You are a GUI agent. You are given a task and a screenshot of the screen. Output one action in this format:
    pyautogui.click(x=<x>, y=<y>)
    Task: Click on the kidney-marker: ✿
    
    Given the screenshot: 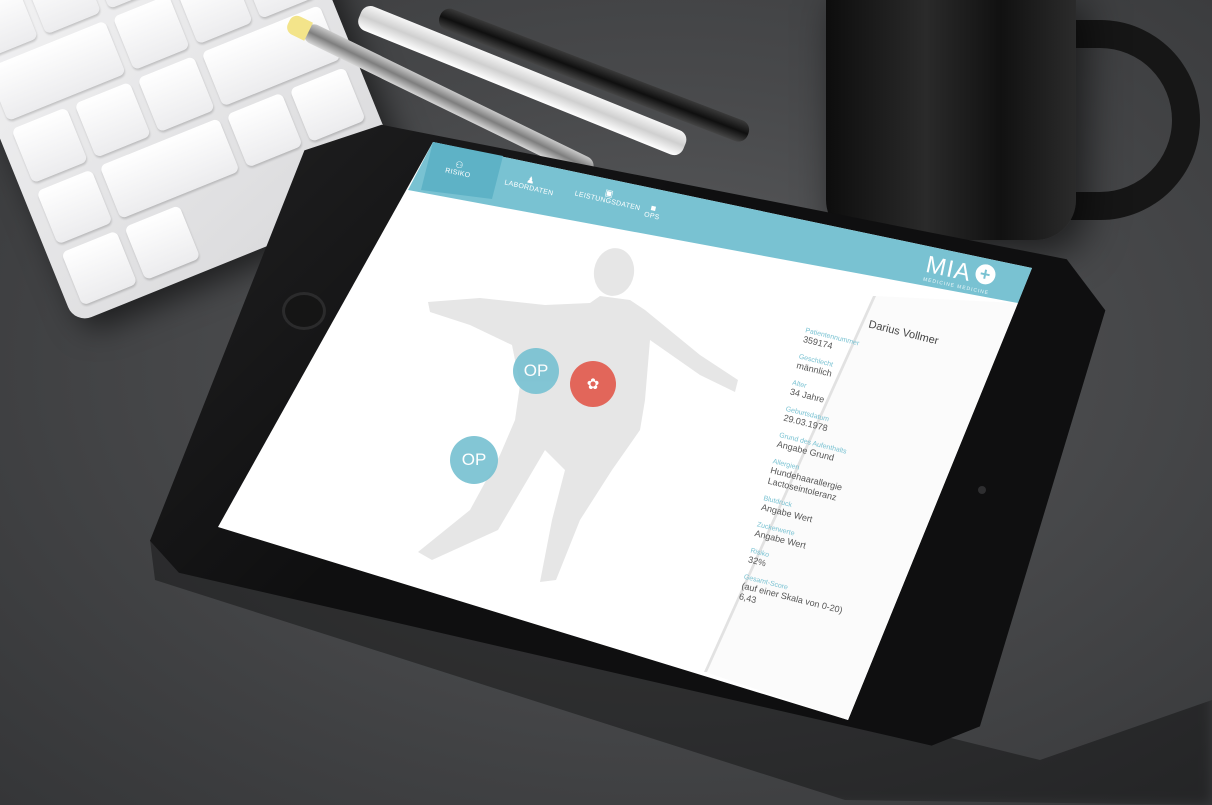 What is the action you would take?
    pyautogui.click(x=593, y=384)
    